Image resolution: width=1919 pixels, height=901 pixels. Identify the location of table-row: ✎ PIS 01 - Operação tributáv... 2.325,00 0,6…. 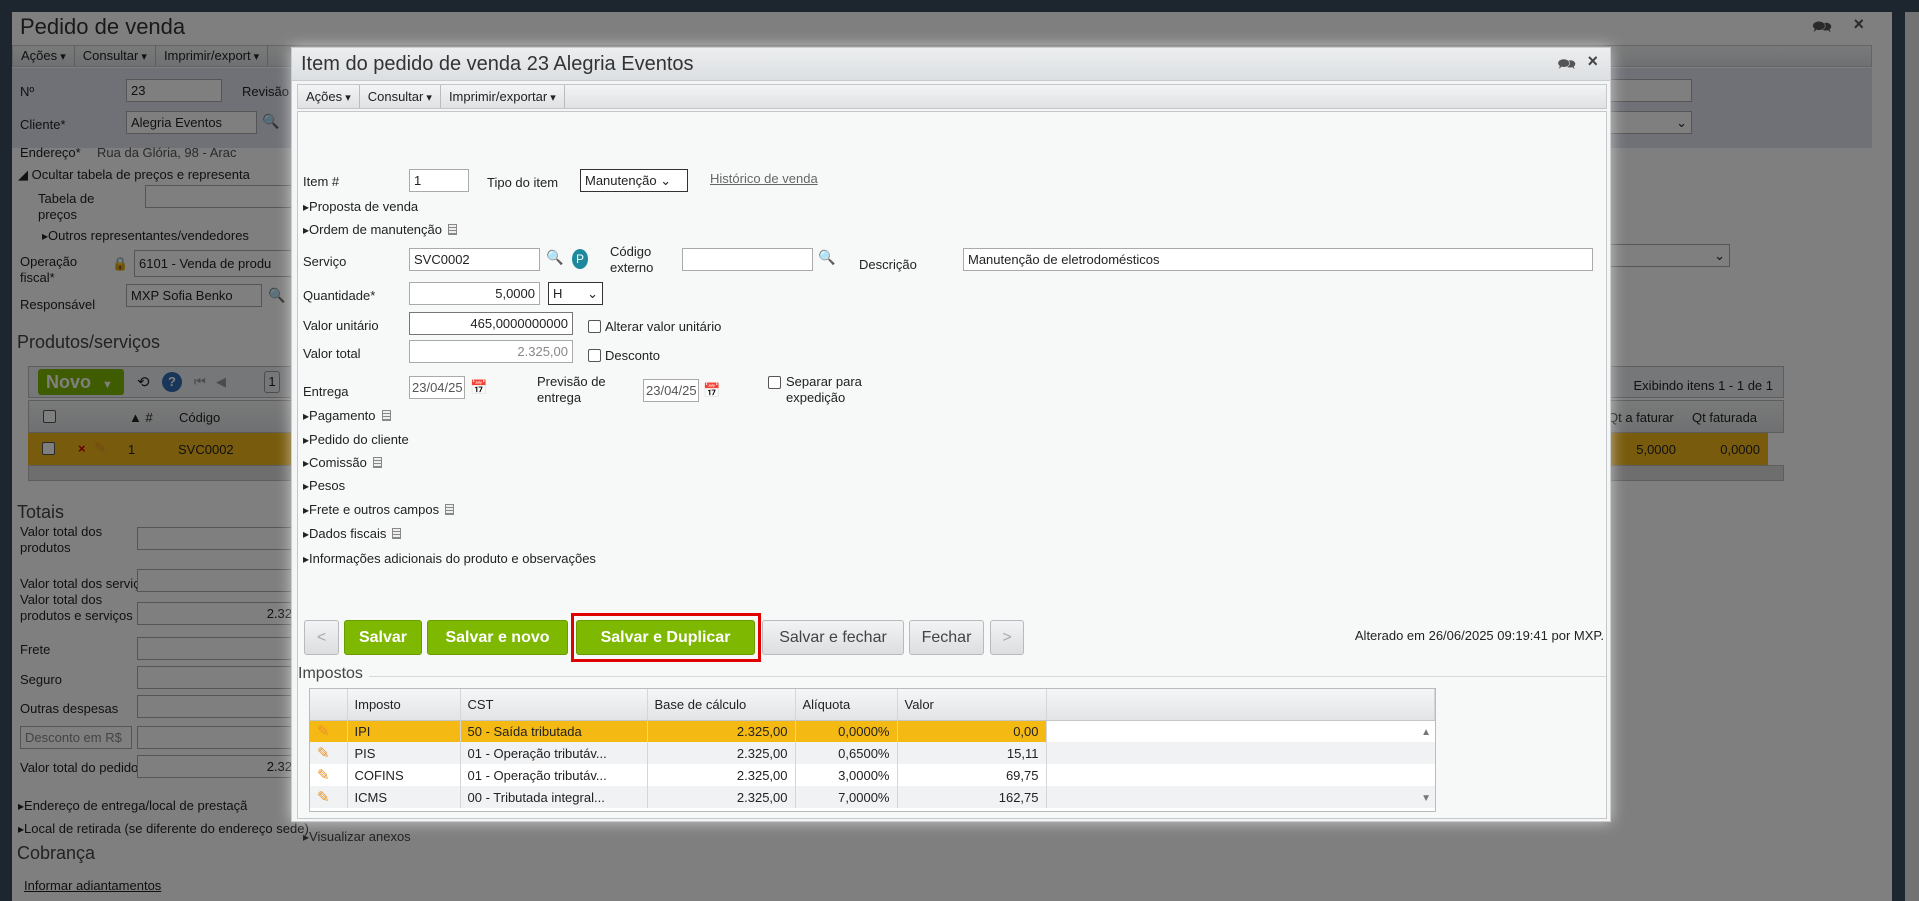
(872, 753).